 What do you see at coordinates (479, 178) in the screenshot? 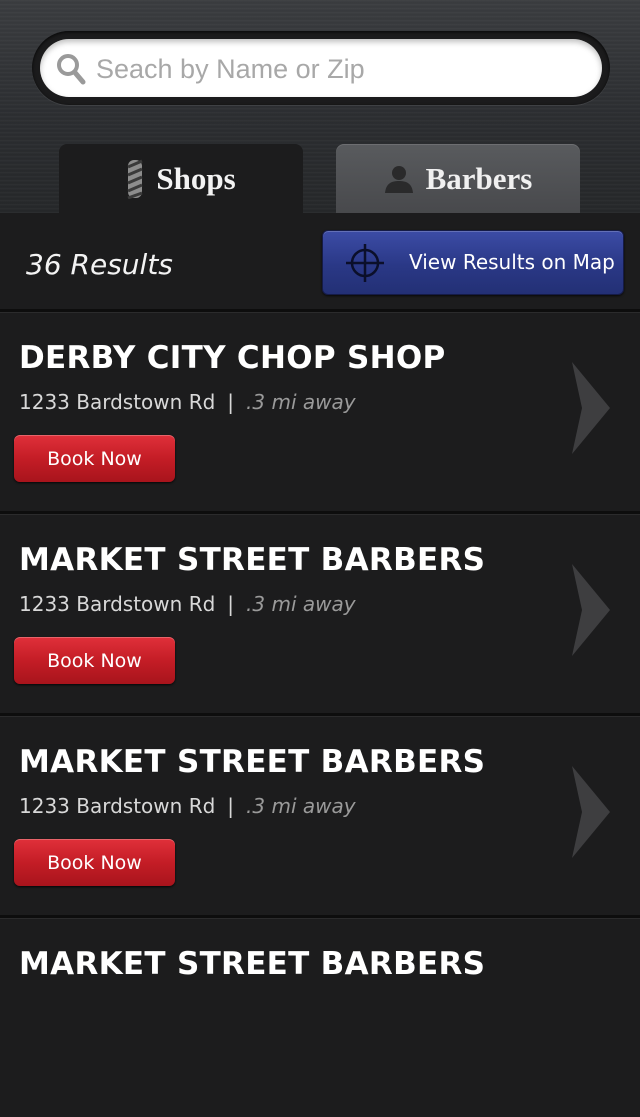
I see `tab-barbers-label: Barbers` at bounding box center [479, 178].